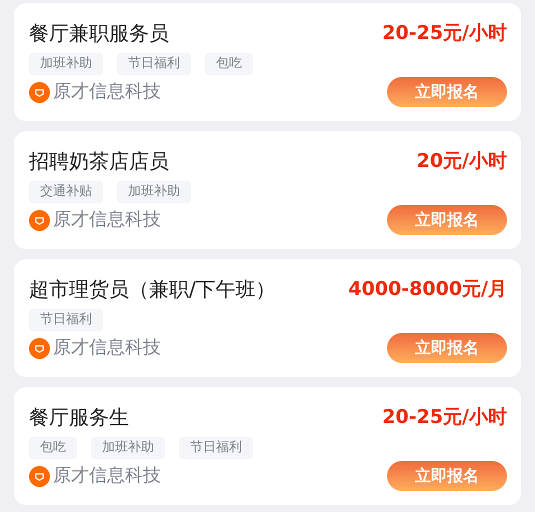 This screenshot has width=535, height=512. I want to click on salary: 4000-8000元/月, so click(427, 289).